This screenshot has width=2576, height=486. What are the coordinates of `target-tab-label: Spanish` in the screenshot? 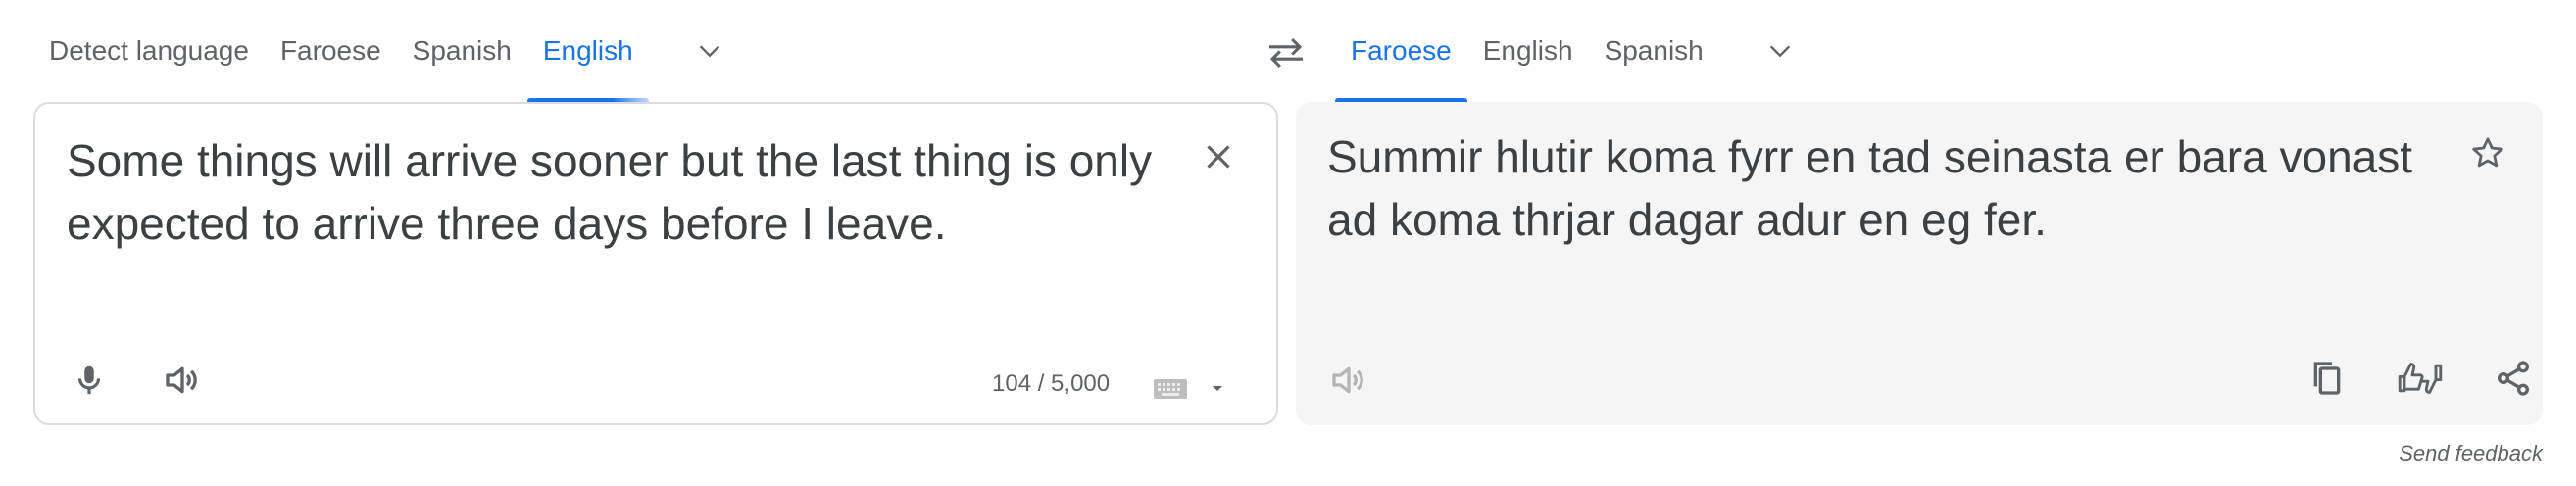 It's located at (1654, 50).